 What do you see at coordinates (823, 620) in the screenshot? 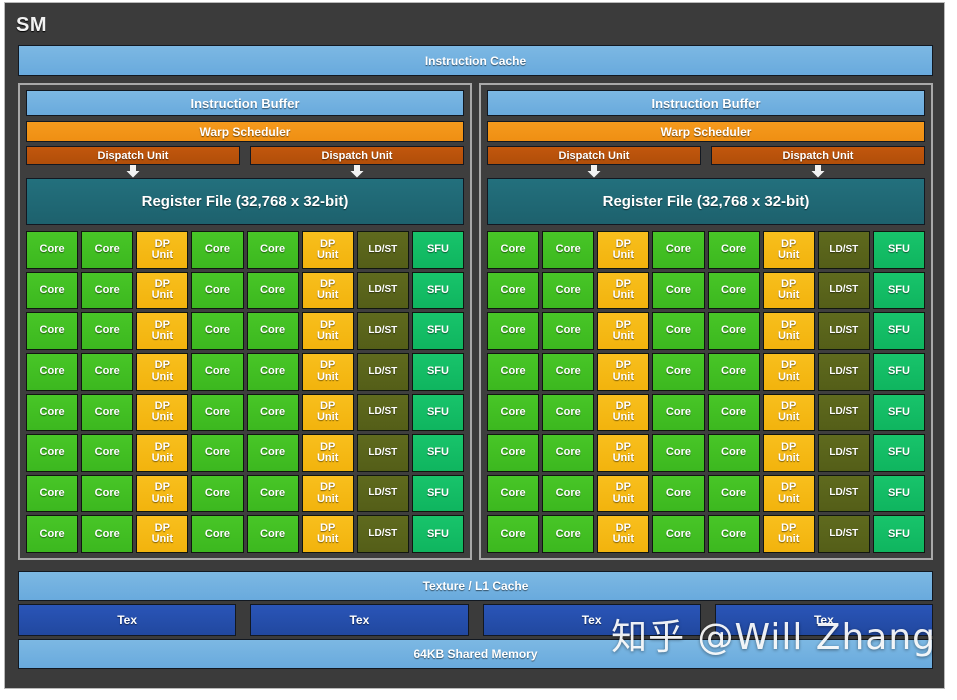
I see `texture-unit-3: Tex` at bounding box center [823, 620].